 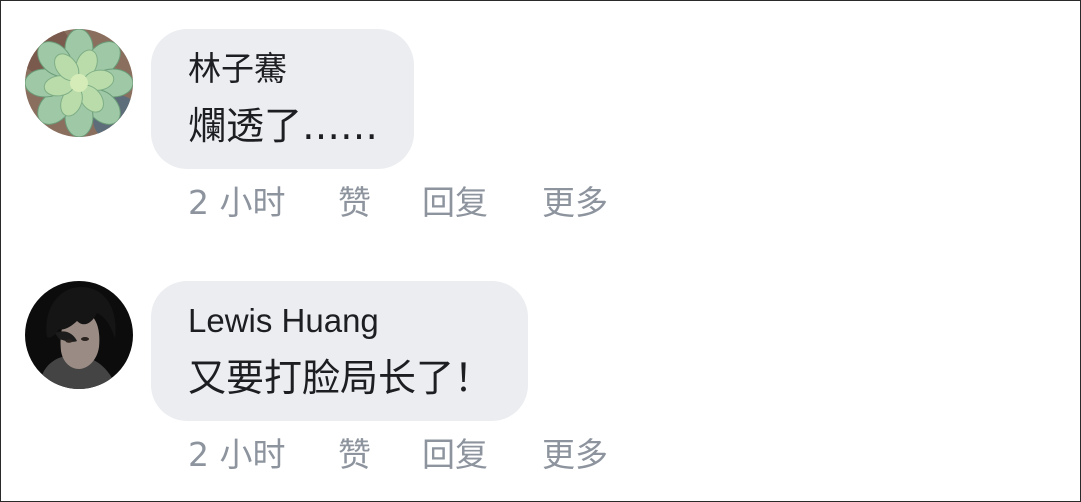 I want to click on comment-author-name: Lewis Huang, so click(x=340, y=321).